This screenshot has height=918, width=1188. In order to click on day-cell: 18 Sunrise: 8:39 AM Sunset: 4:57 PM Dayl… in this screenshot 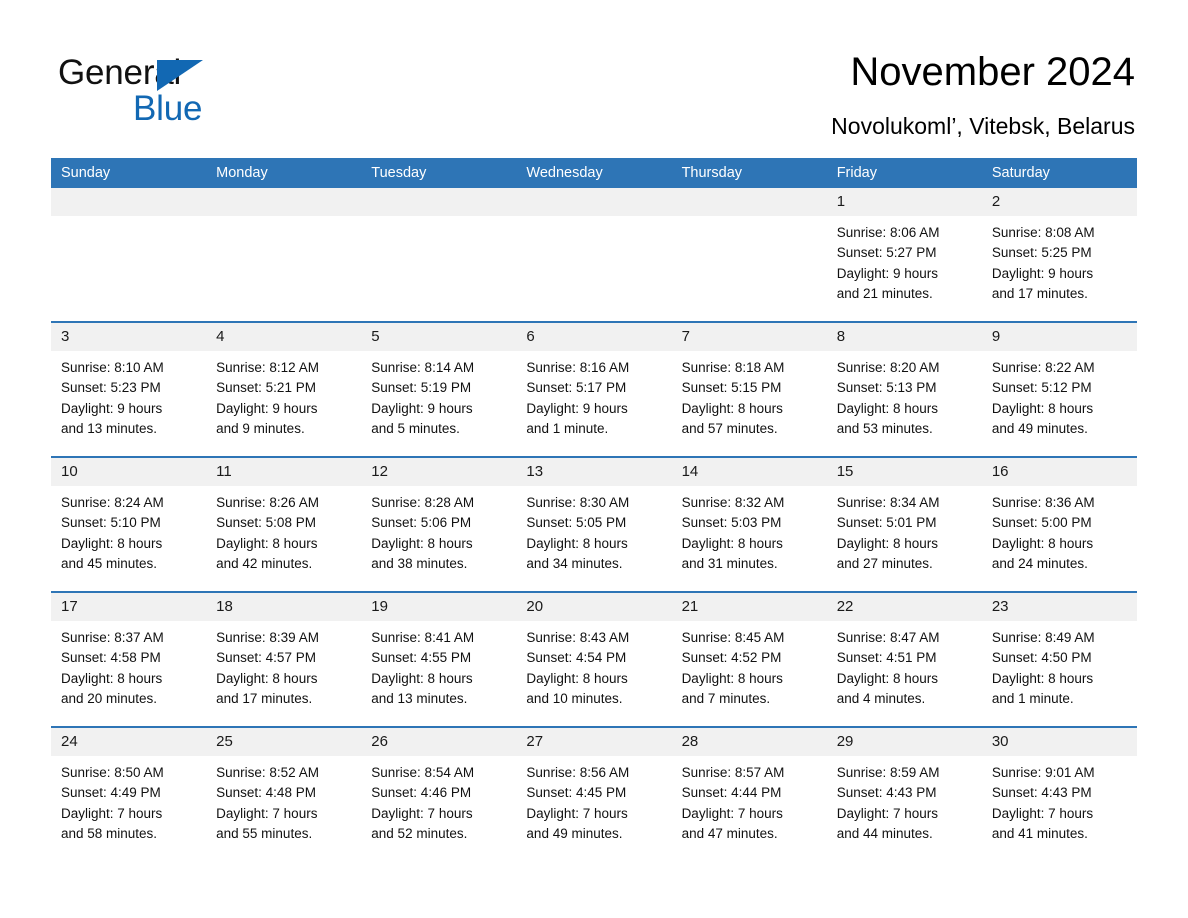, I will do `click(284, 659)`.